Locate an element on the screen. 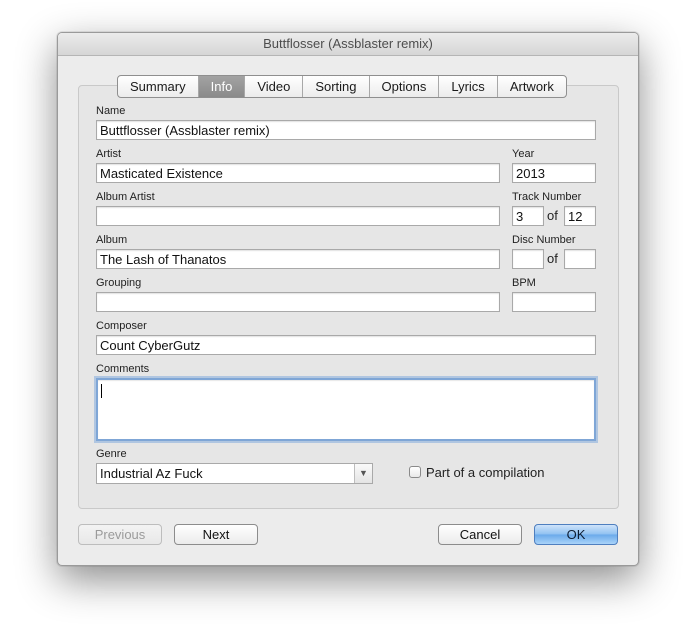 The image size is (694, 640). compilation-checkbox is located at coordinates (415, 472).